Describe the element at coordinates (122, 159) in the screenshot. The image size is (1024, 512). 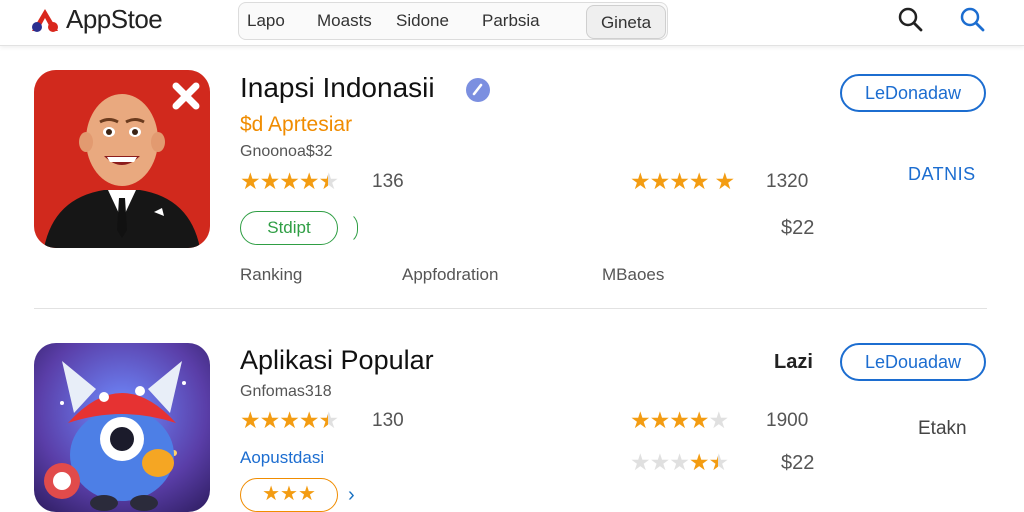
I see `app-icon-businessman` at that location.